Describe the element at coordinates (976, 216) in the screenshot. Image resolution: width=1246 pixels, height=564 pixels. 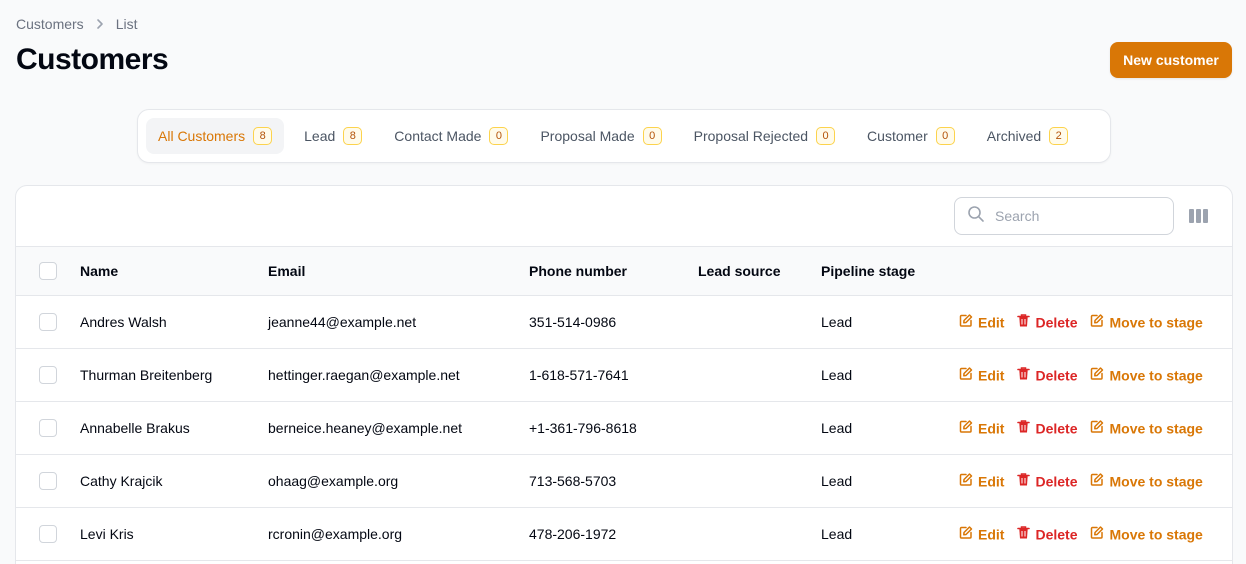
I see `search-icon` at that location.